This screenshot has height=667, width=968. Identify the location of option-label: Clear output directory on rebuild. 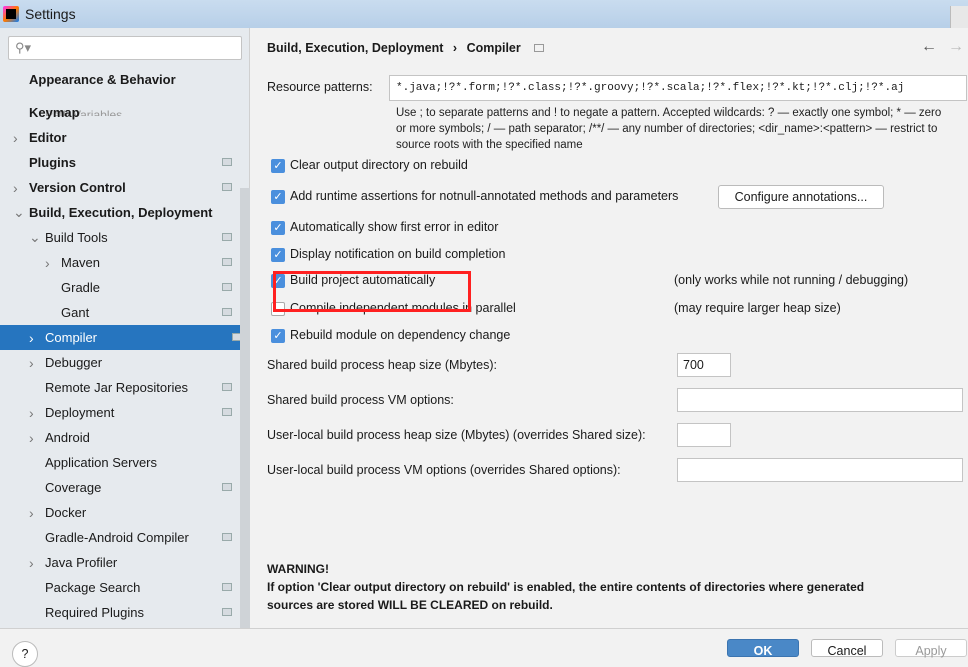
(379, 165).